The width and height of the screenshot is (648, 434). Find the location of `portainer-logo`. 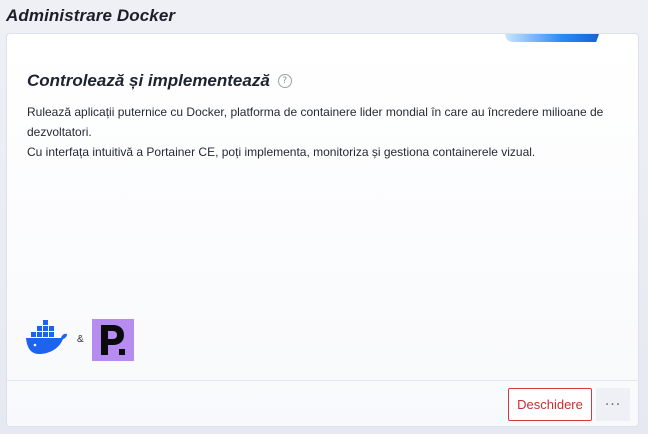

portainer-logo is located at coordinates (112, 339).